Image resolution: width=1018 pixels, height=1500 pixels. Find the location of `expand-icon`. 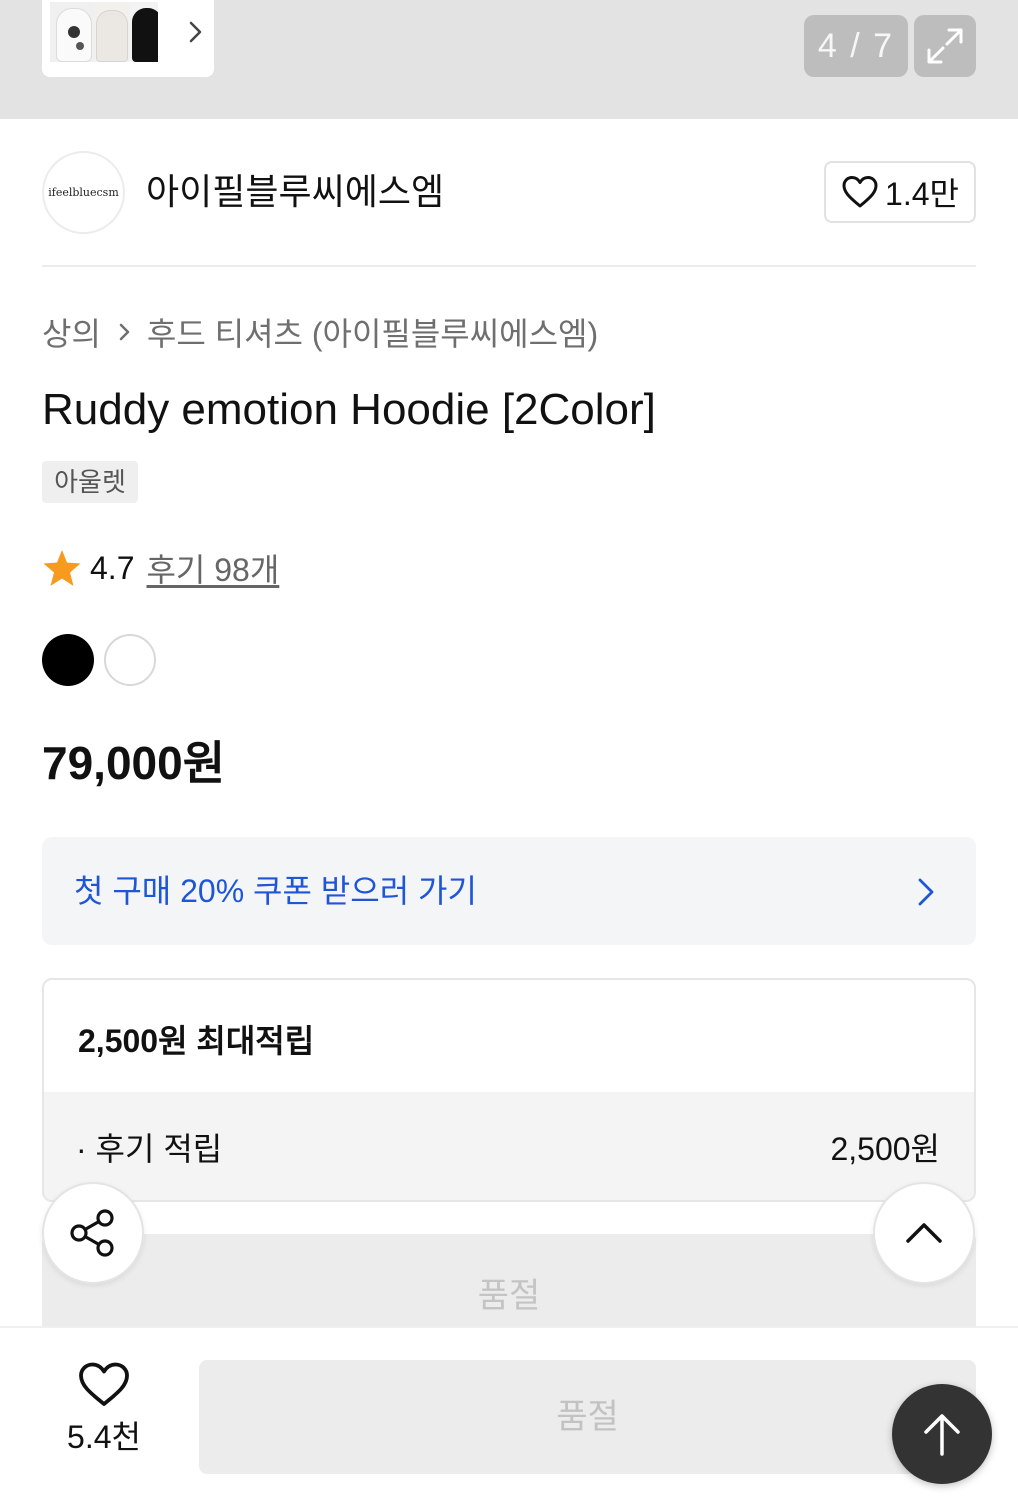

expand-icon is located at coordinates (945, 46).